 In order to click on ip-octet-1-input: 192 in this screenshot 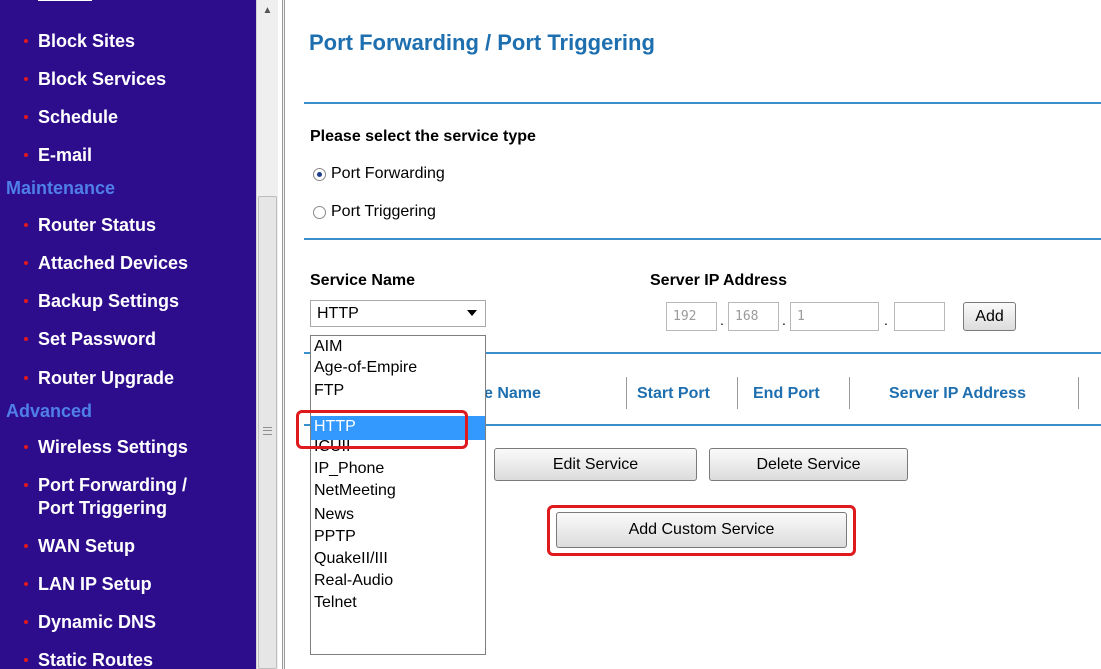, I will do `click(691, 316)`.